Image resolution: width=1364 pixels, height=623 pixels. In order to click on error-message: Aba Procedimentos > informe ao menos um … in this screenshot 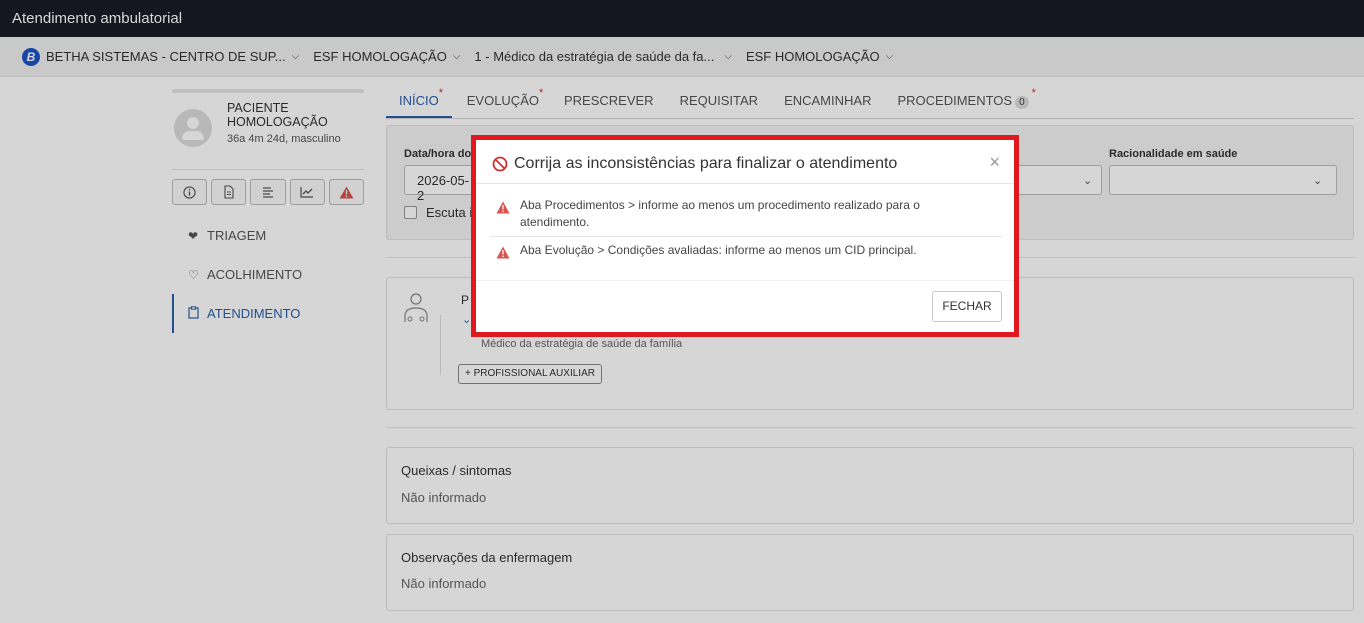, I will do `click(746, 214)`.